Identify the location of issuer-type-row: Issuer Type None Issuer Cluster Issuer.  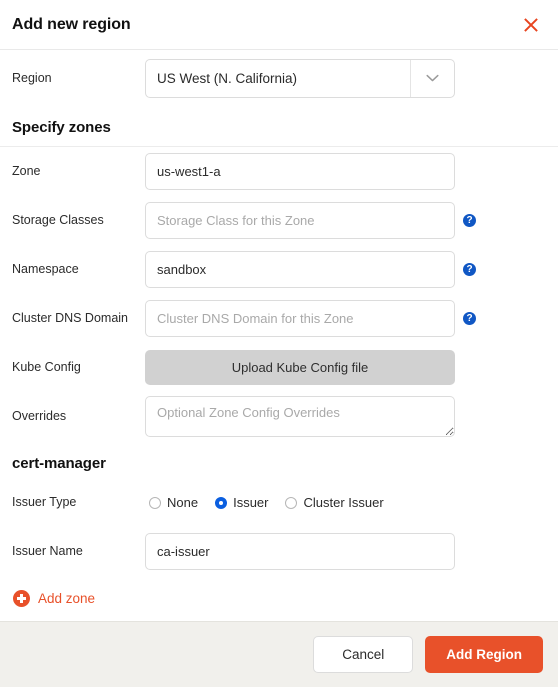
(279, 502).